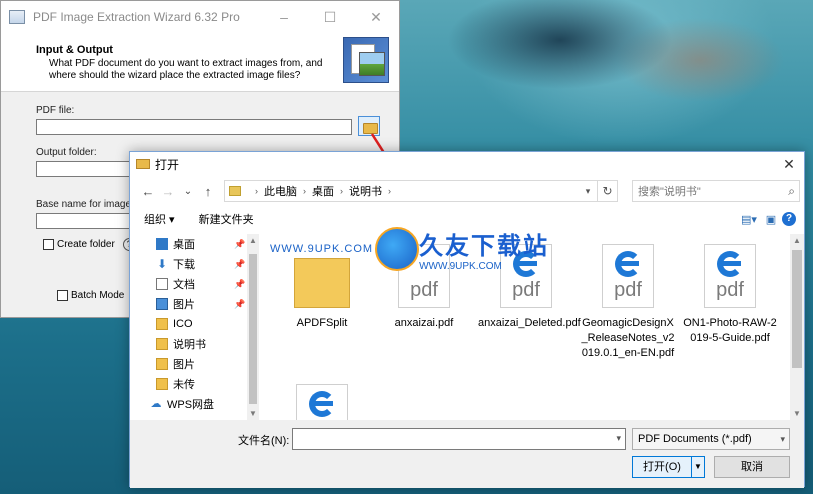  I want to click on nav-item-wps-cloud: ☁ WPS网盘, so click(195, 404).